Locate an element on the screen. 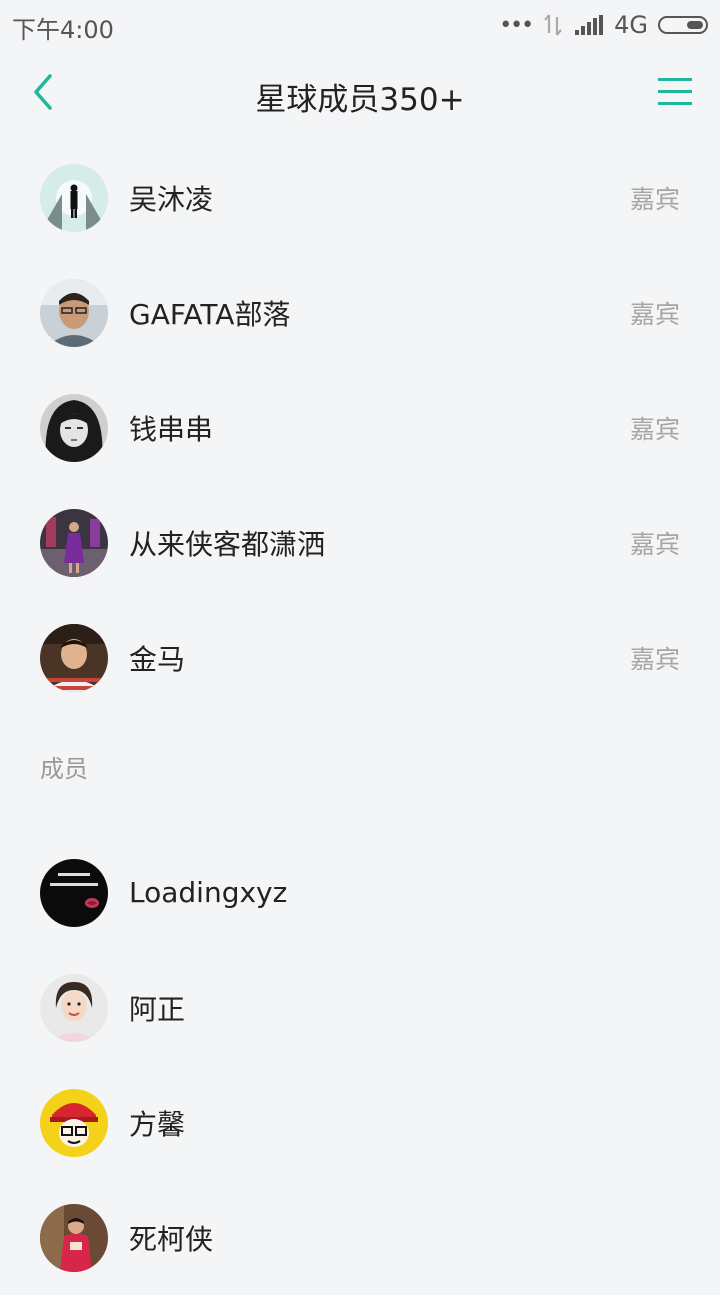  menu-button is located at coordinates (676, 92).